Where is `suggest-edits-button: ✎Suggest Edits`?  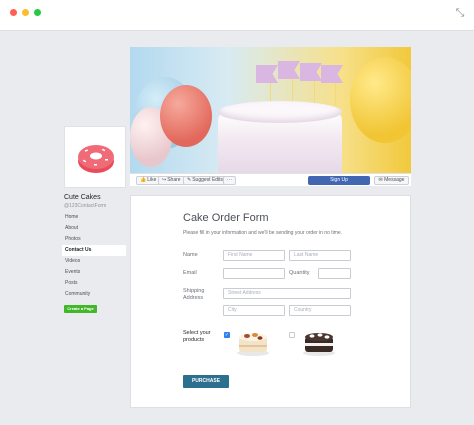 suggest-edits-button: ✎Suggest Edits is located at coordinates (205, 180).